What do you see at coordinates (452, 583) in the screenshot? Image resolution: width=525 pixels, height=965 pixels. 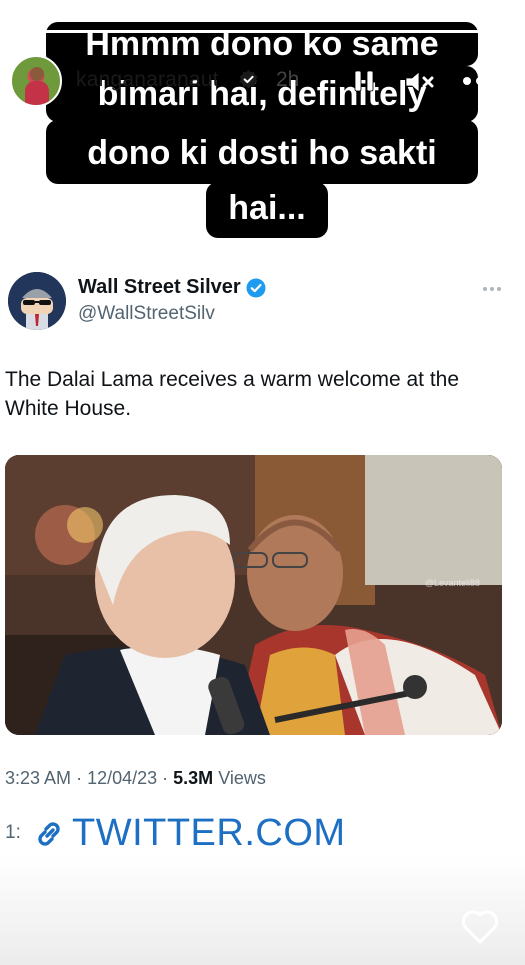 I see `image-watermark: @Levanteli88` at bounding box center [452, 583].